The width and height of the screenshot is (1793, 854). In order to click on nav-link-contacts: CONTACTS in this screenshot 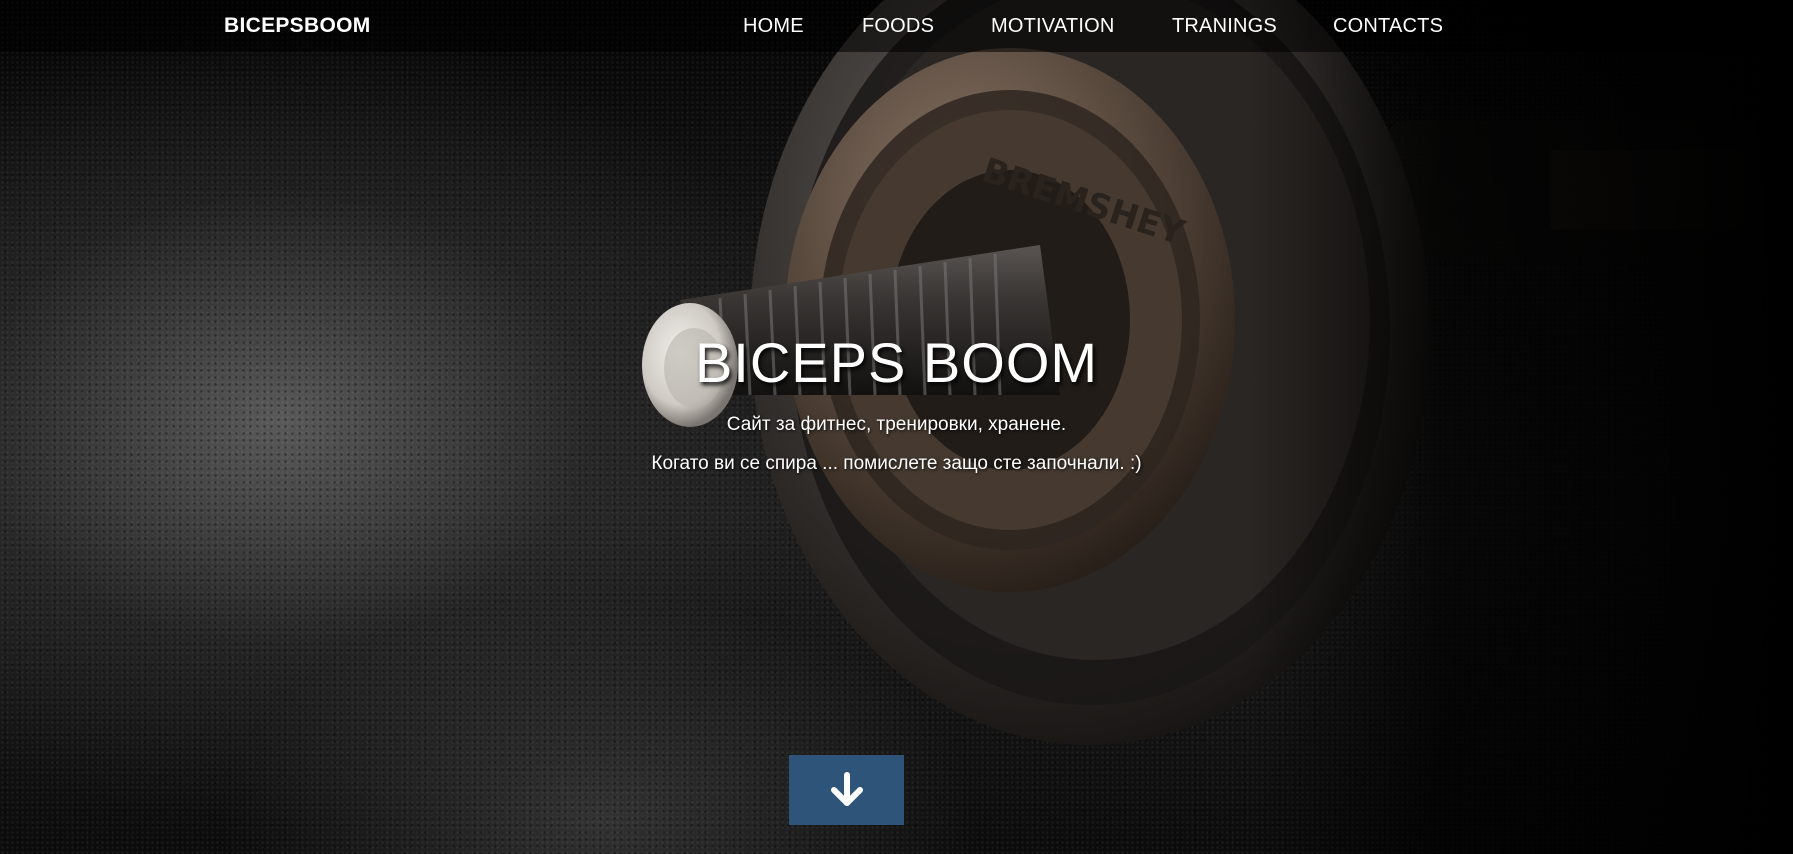, I will do `click(1388, 26)`.